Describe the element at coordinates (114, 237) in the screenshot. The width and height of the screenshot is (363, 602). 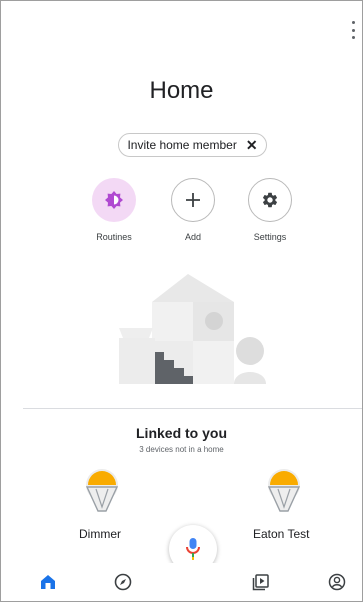
I see `routines-label: Routines` at that location.